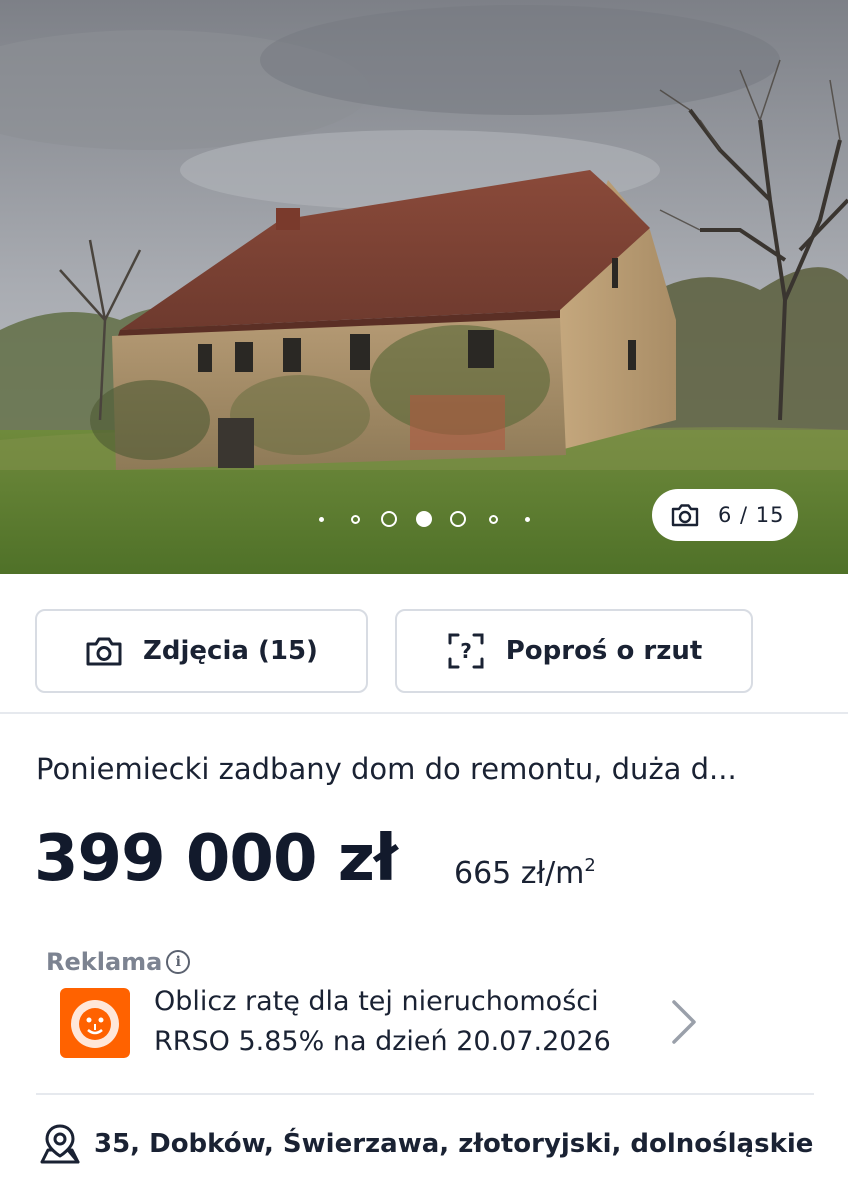 This screenshot has width=848, height=1200. Describe the element at coordinates (590, 865) in the screenshot. I see `square-unit-superscript: 2` at that location.